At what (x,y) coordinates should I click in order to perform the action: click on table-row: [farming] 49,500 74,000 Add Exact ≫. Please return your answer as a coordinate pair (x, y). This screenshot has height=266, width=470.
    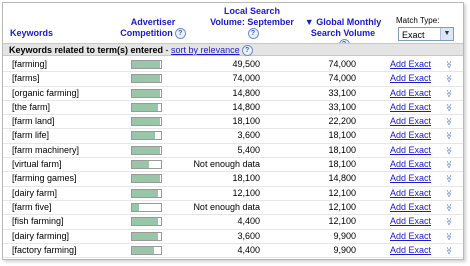
    Looking at the image, I should click on (233, 65).